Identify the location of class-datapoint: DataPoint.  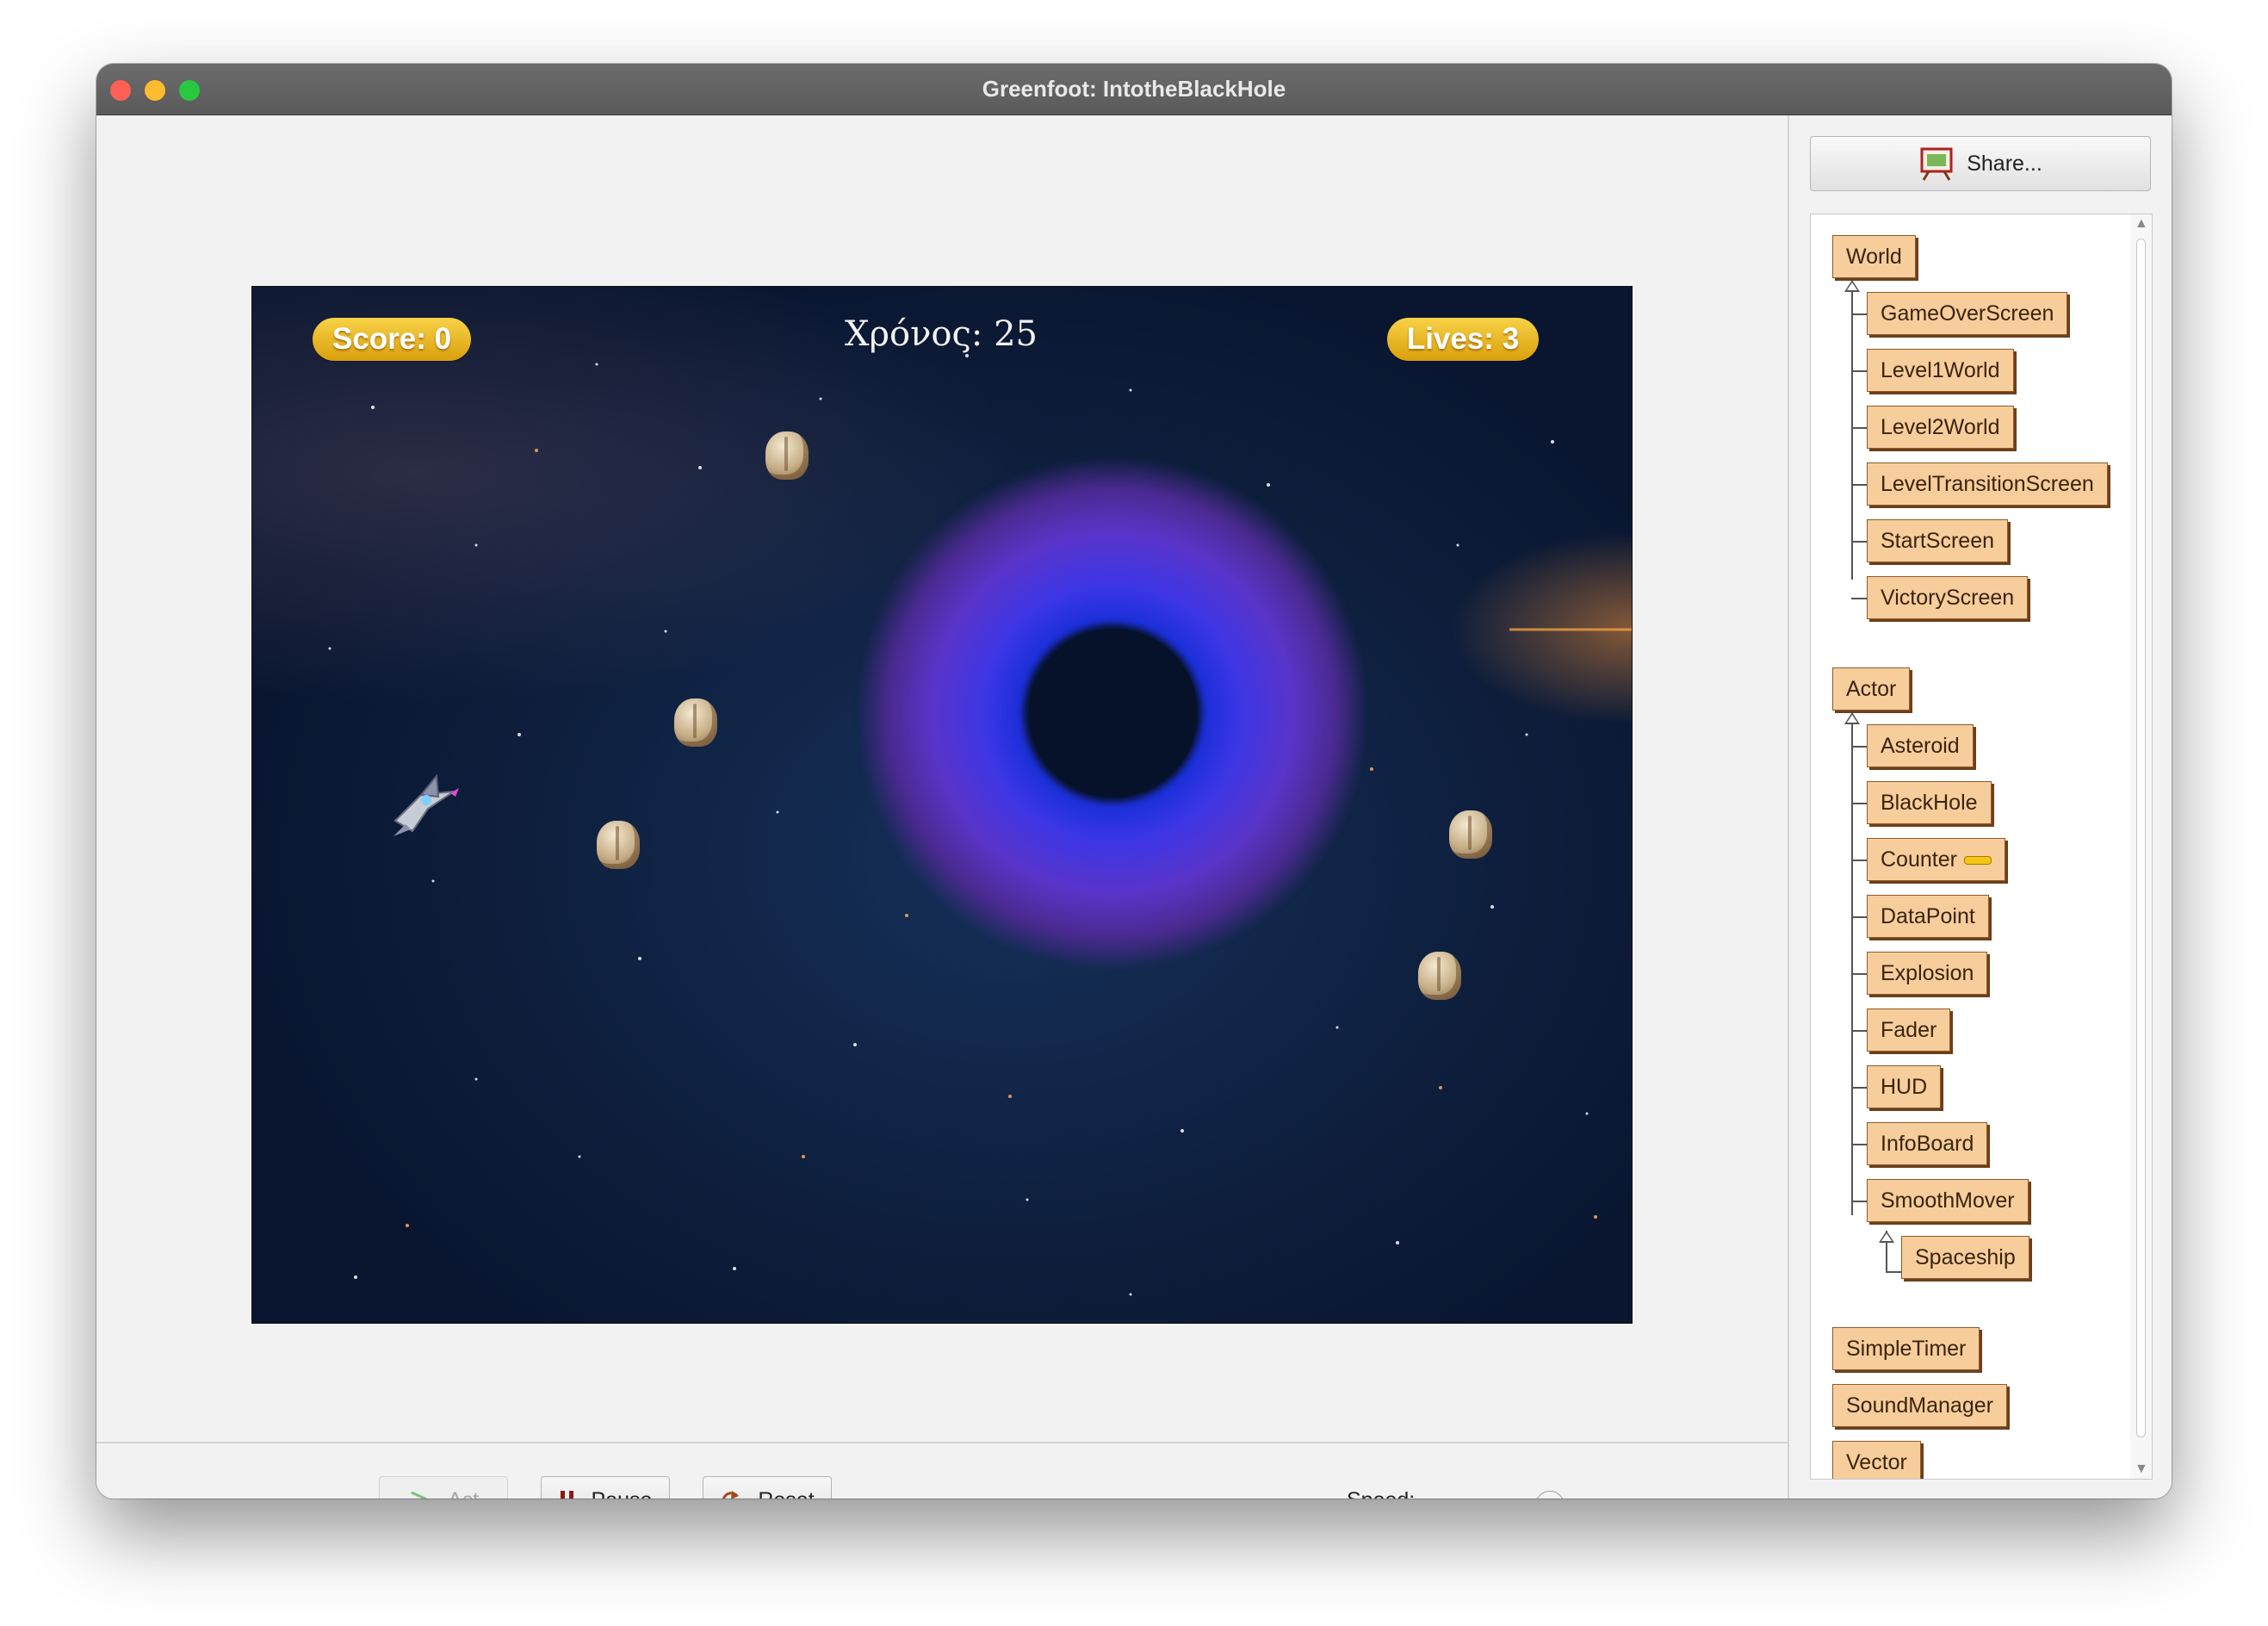
(1928, 916).